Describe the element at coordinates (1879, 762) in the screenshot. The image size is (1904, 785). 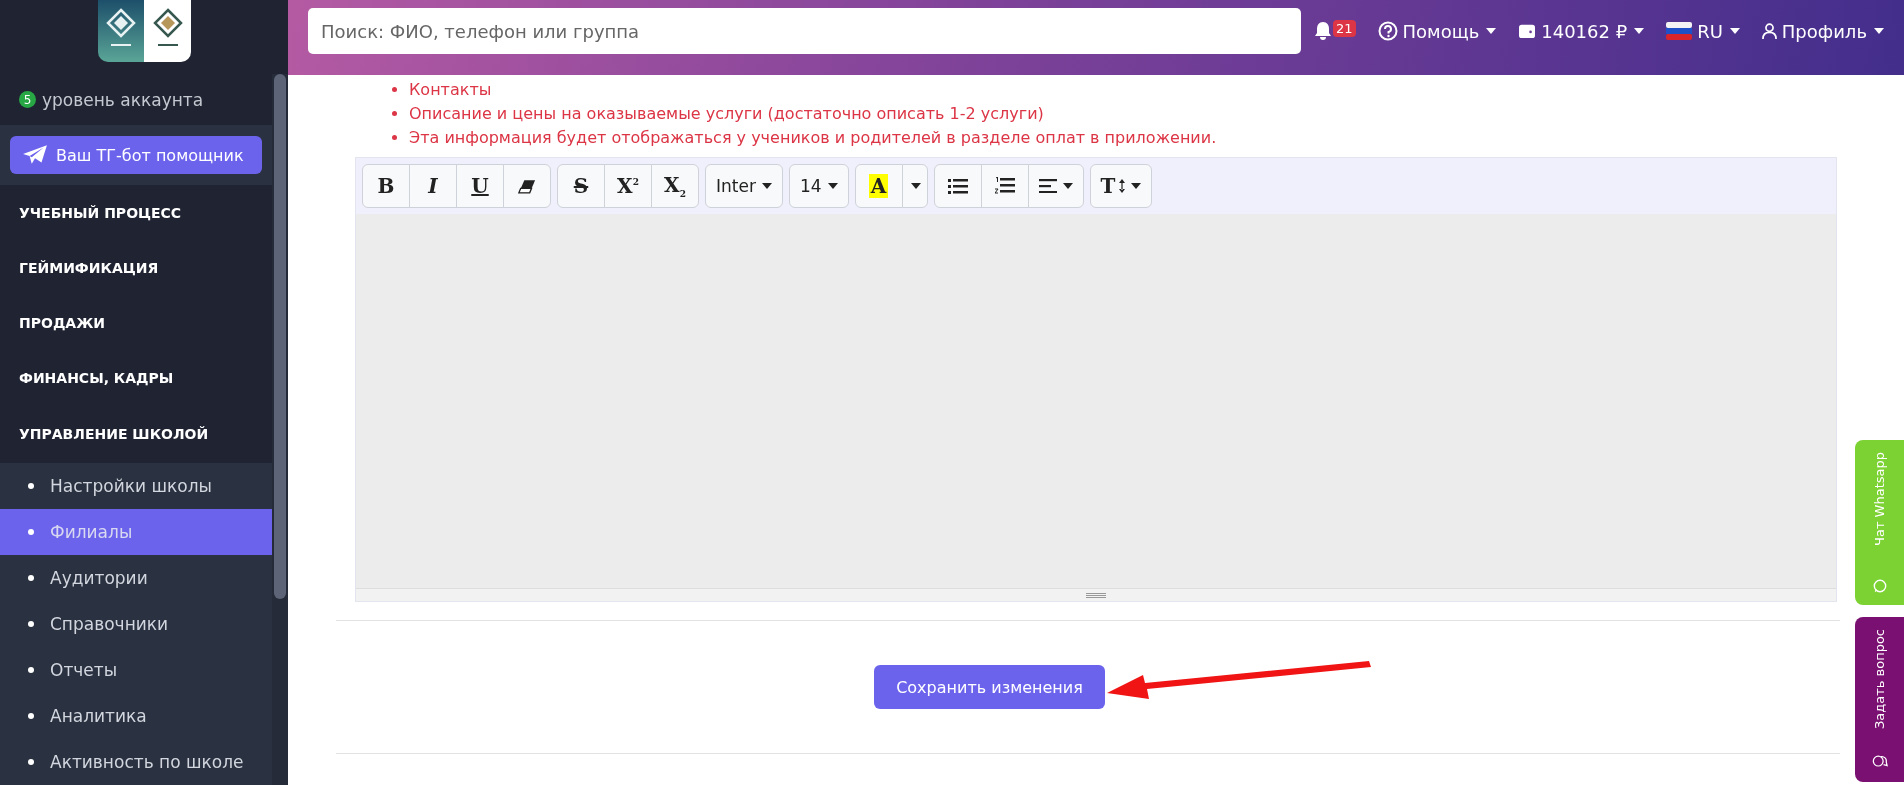
I see `chat-bubbles-icon` at that location.